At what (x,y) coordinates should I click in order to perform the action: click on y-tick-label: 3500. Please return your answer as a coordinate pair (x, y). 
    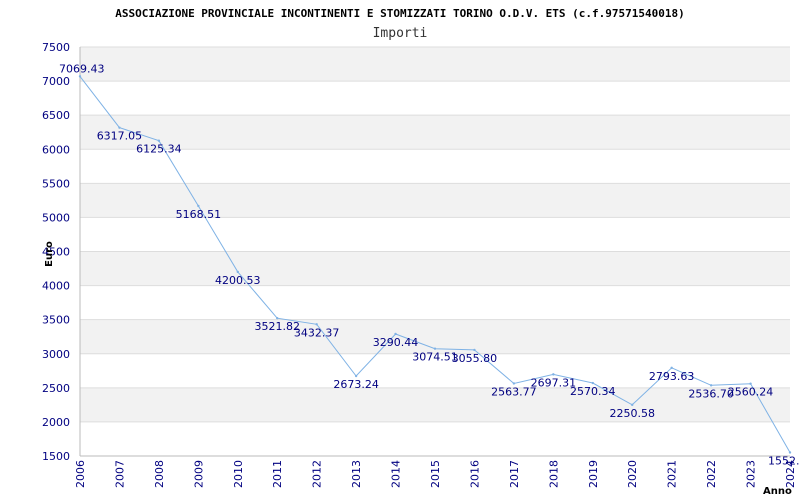
    Looking at the image, I should click on (56, 320).